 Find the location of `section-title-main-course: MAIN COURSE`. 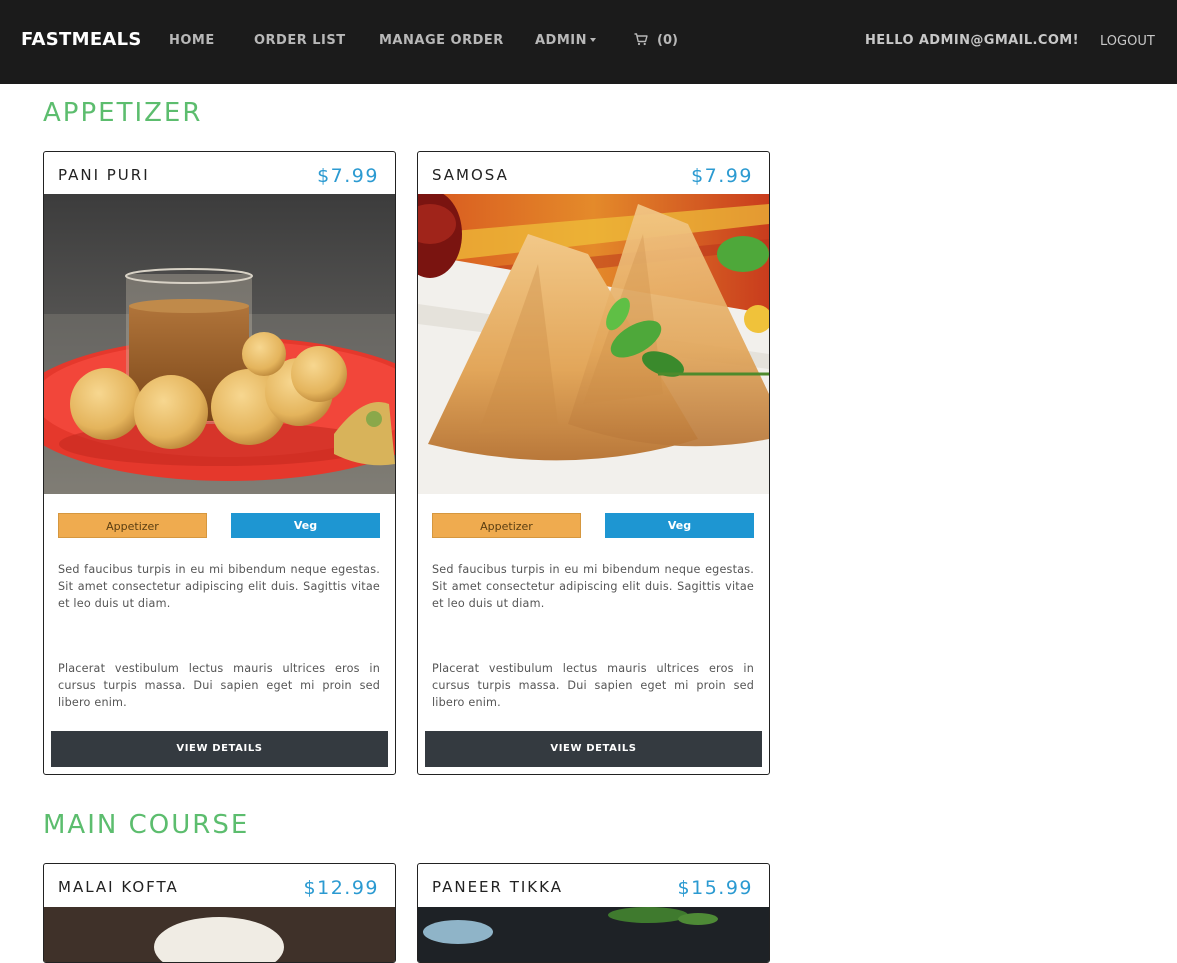

section-title-main-course: MAIN COURSE is located at coordinates (146, 825).